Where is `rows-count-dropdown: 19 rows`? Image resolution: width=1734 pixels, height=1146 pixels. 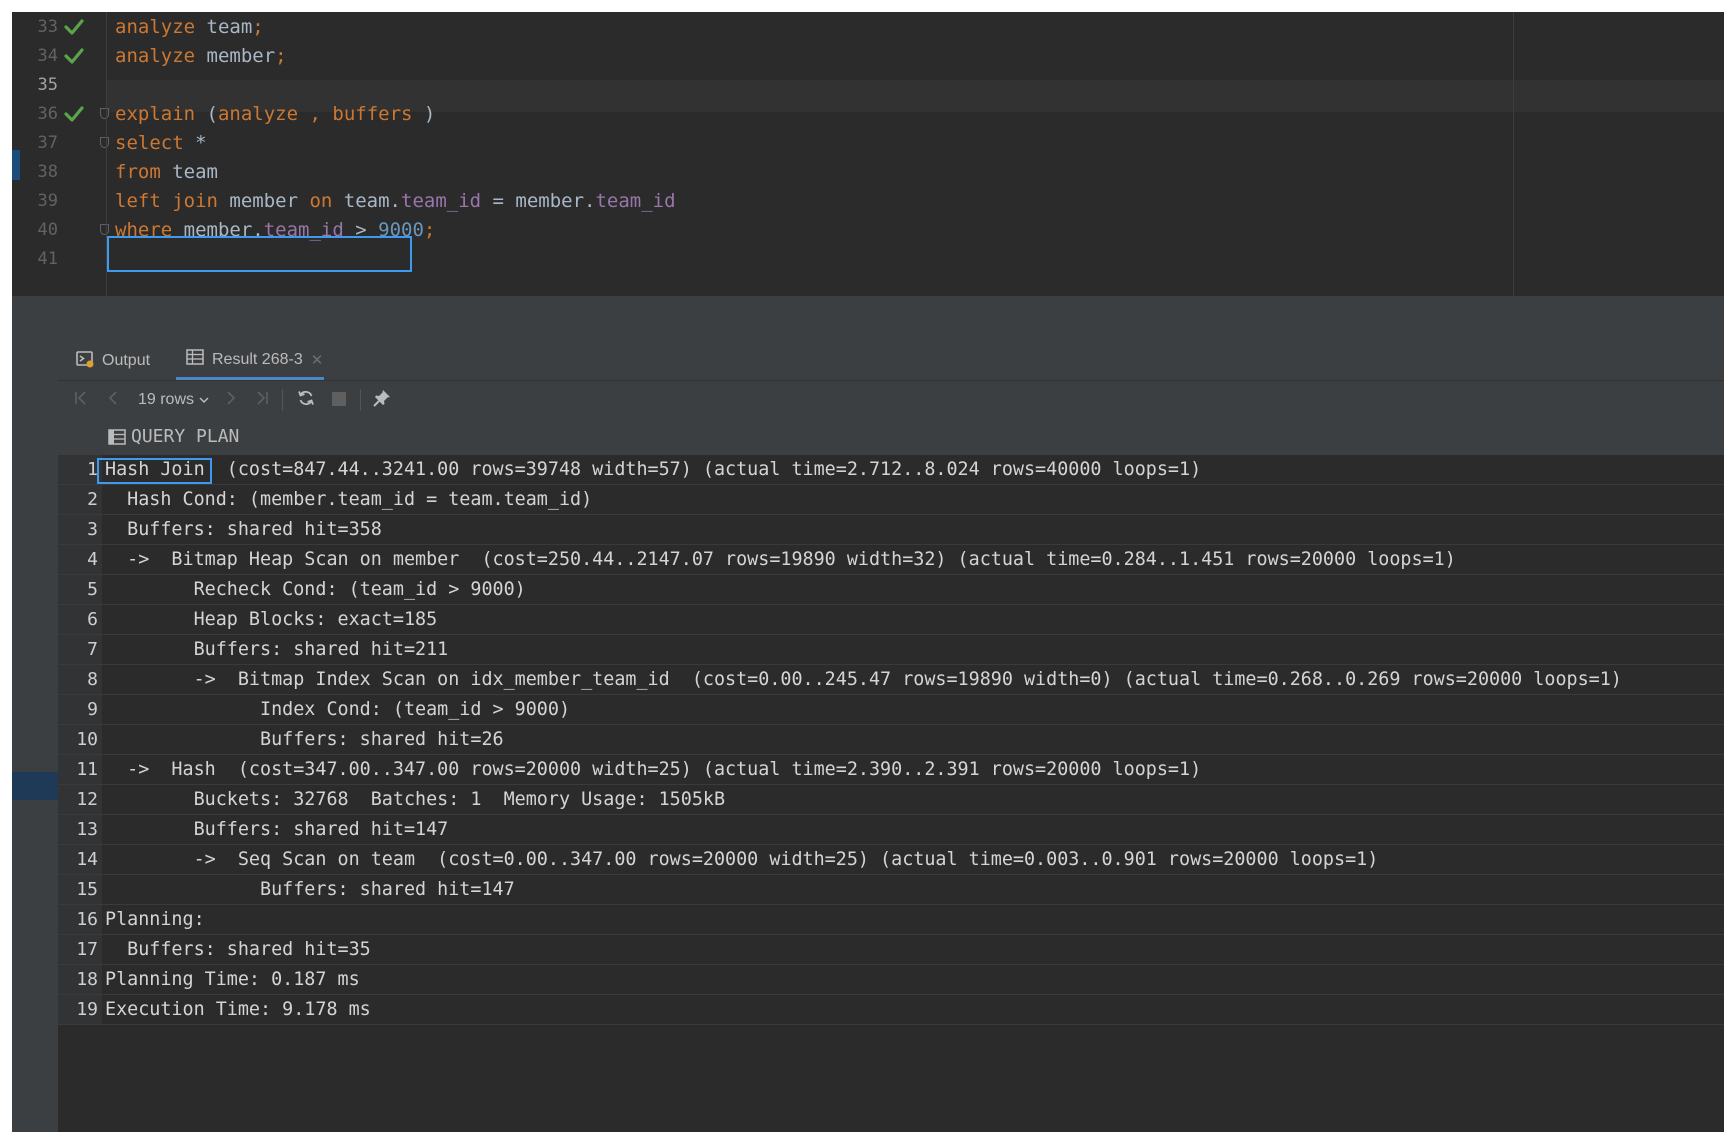
rows-count-dropdown: 19 rows is located at coordinates (174, 400).